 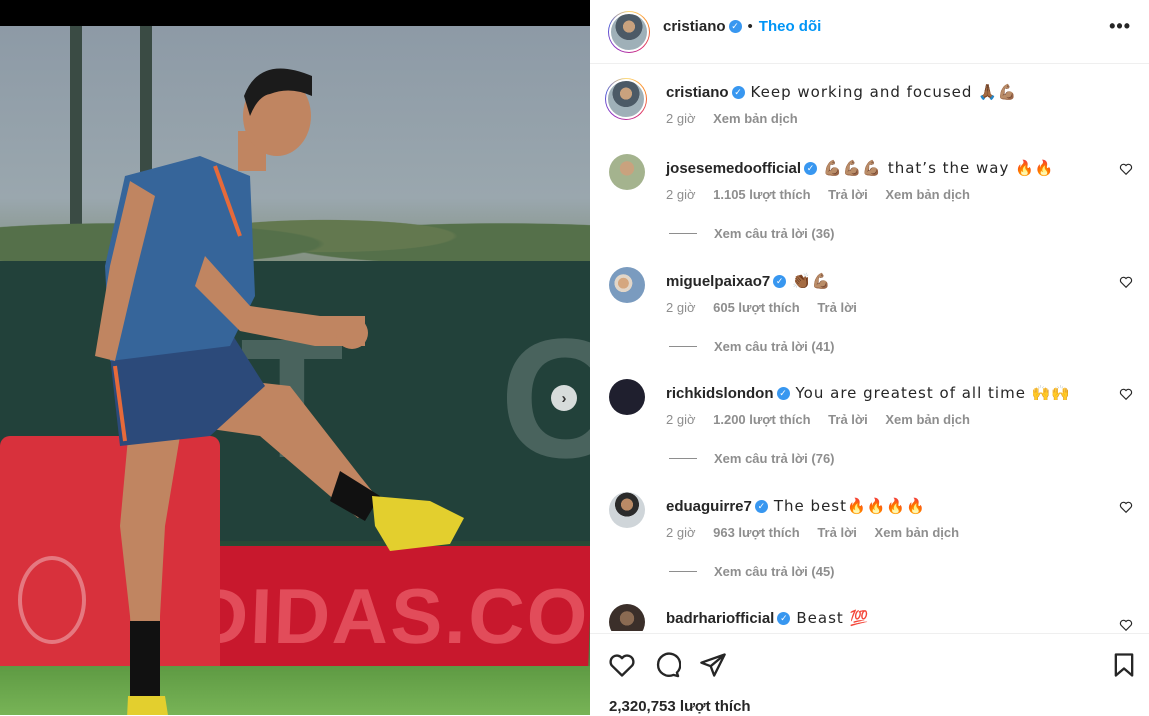 I want to click on media-top-bar, so click(x=295, y=13).